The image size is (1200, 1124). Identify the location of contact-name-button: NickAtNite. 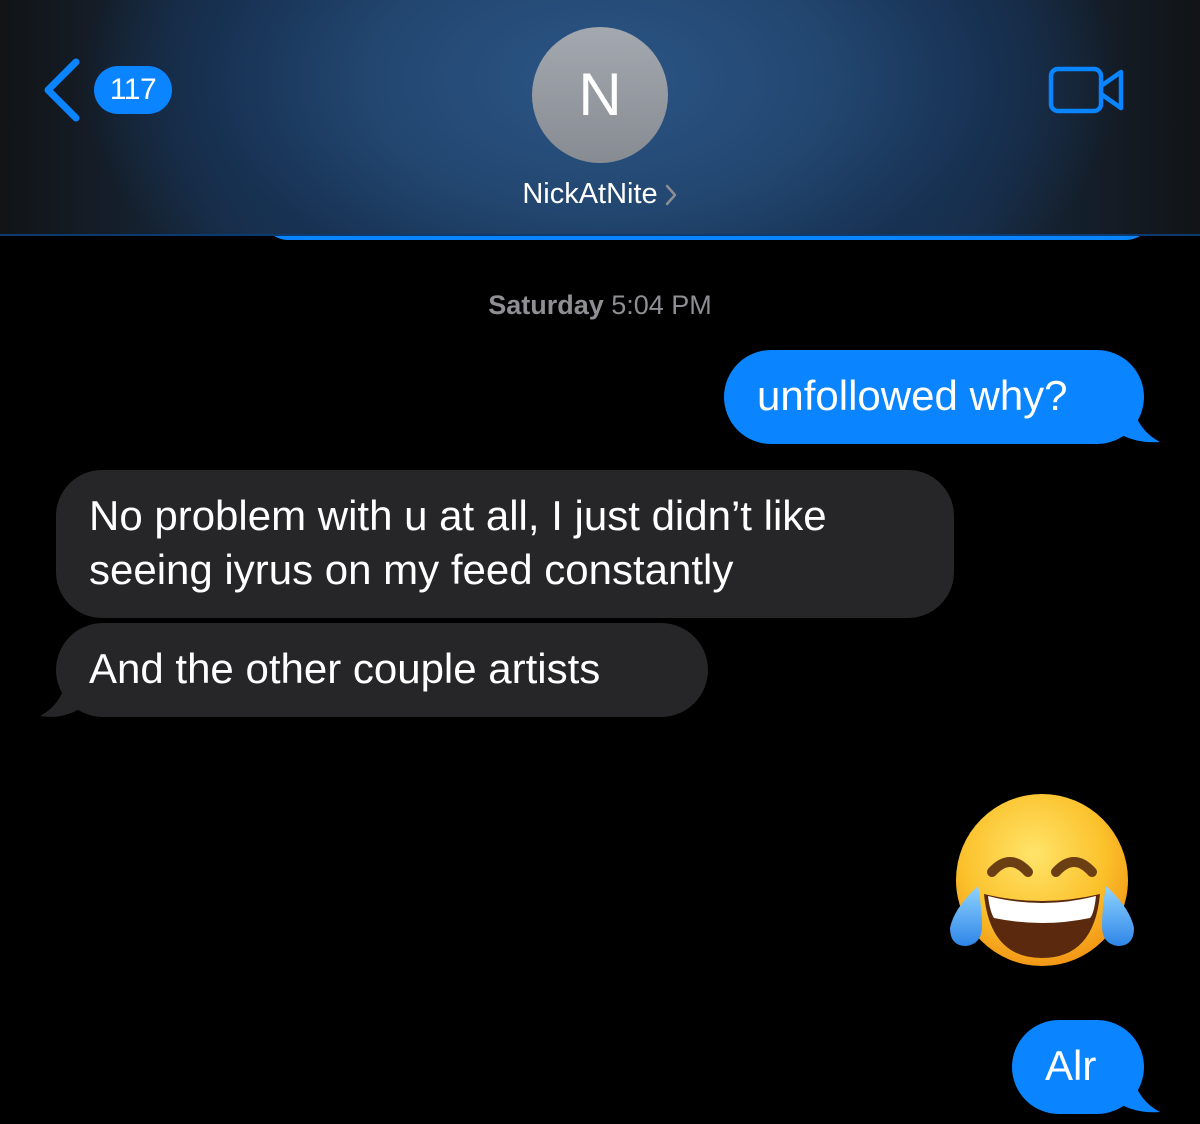
(600, 194).